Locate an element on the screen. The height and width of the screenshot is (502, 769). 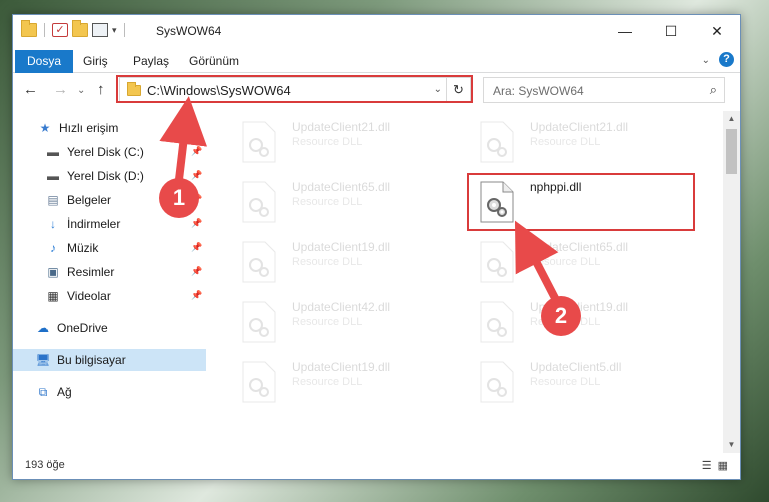
separator is located at coordinates (124, 30).